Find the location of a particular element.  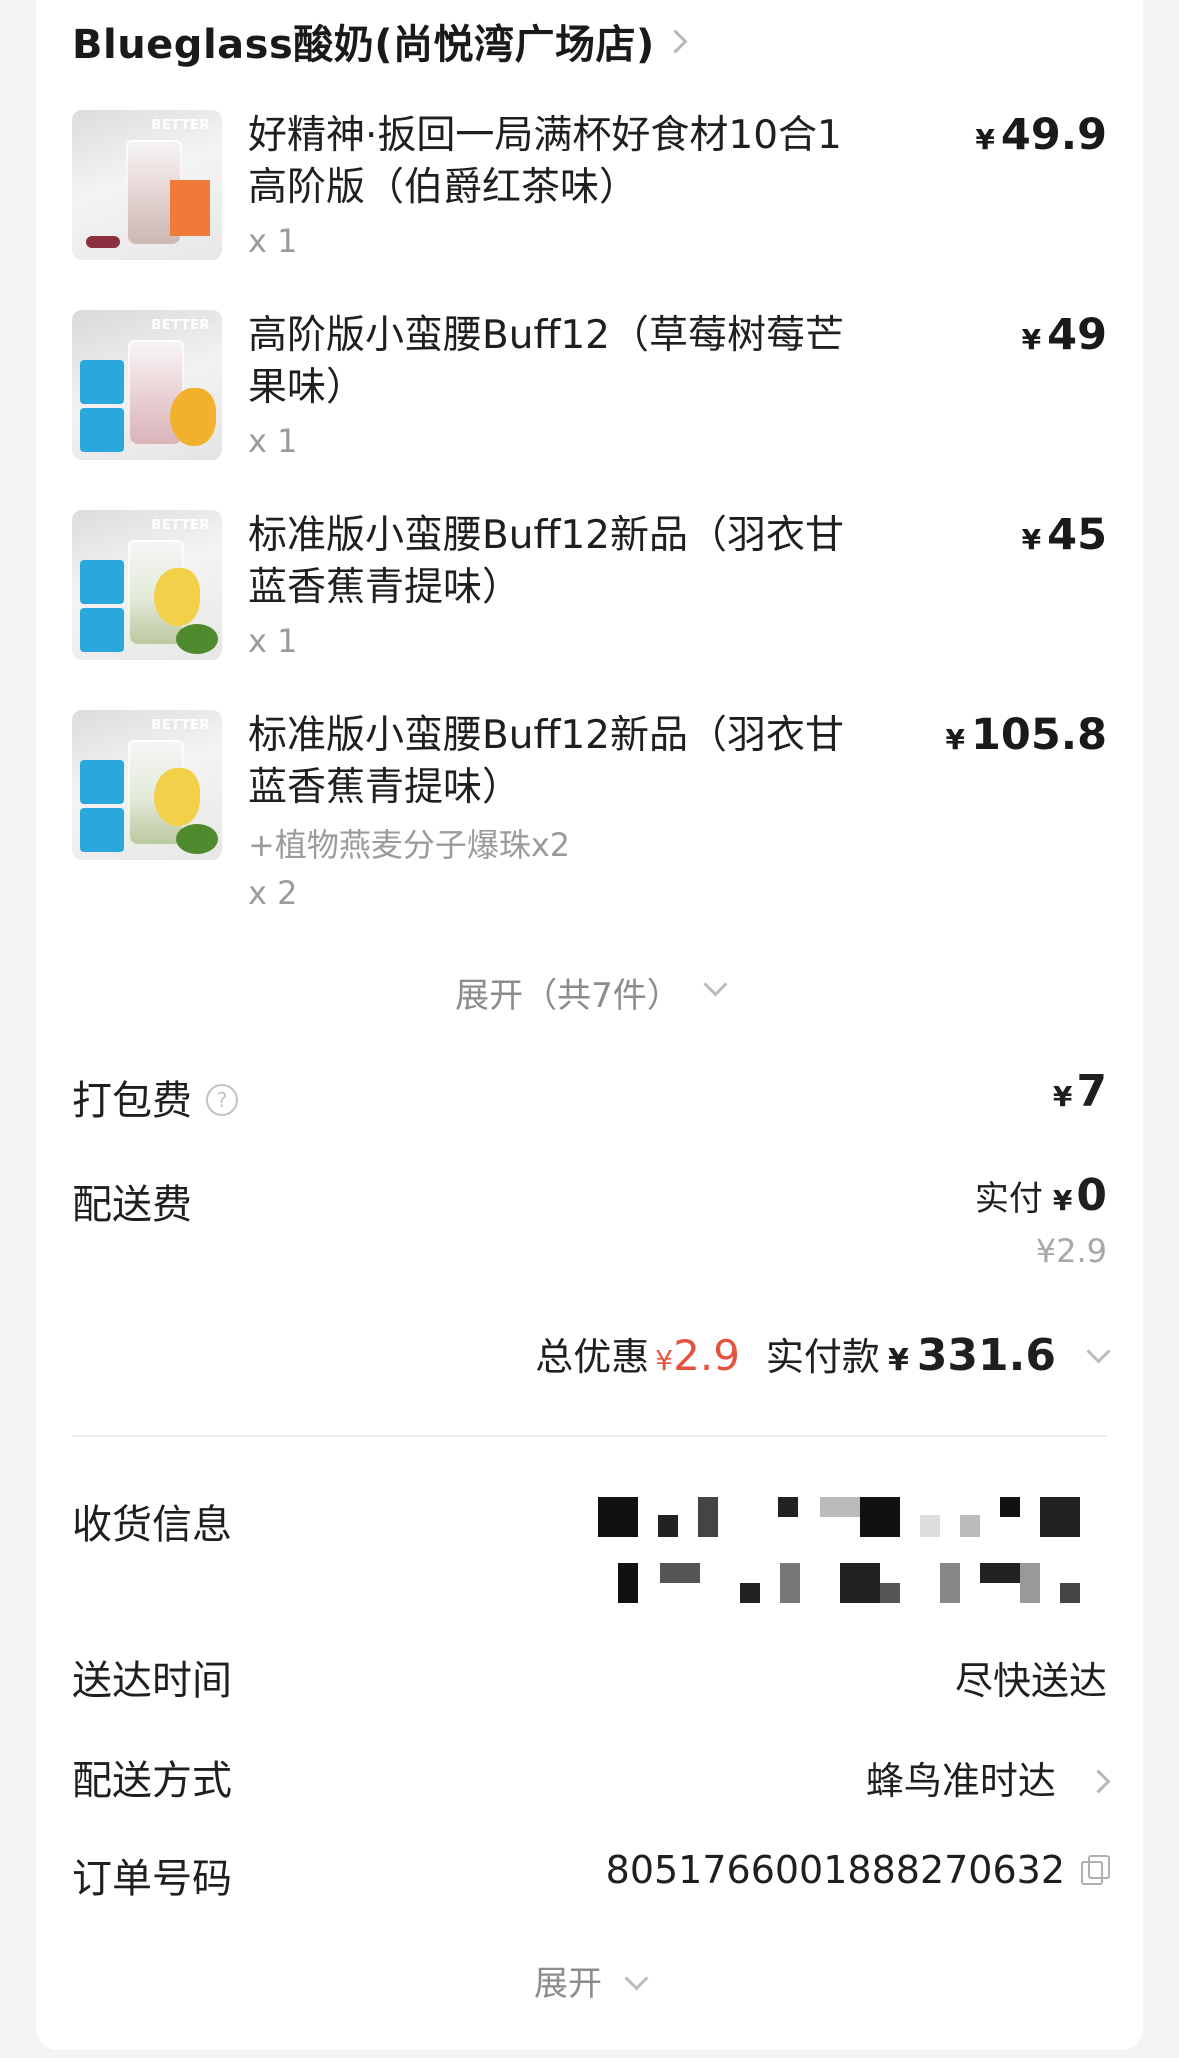

delivery-time-label: 送达时间 is located at coordinates (152, 1681).